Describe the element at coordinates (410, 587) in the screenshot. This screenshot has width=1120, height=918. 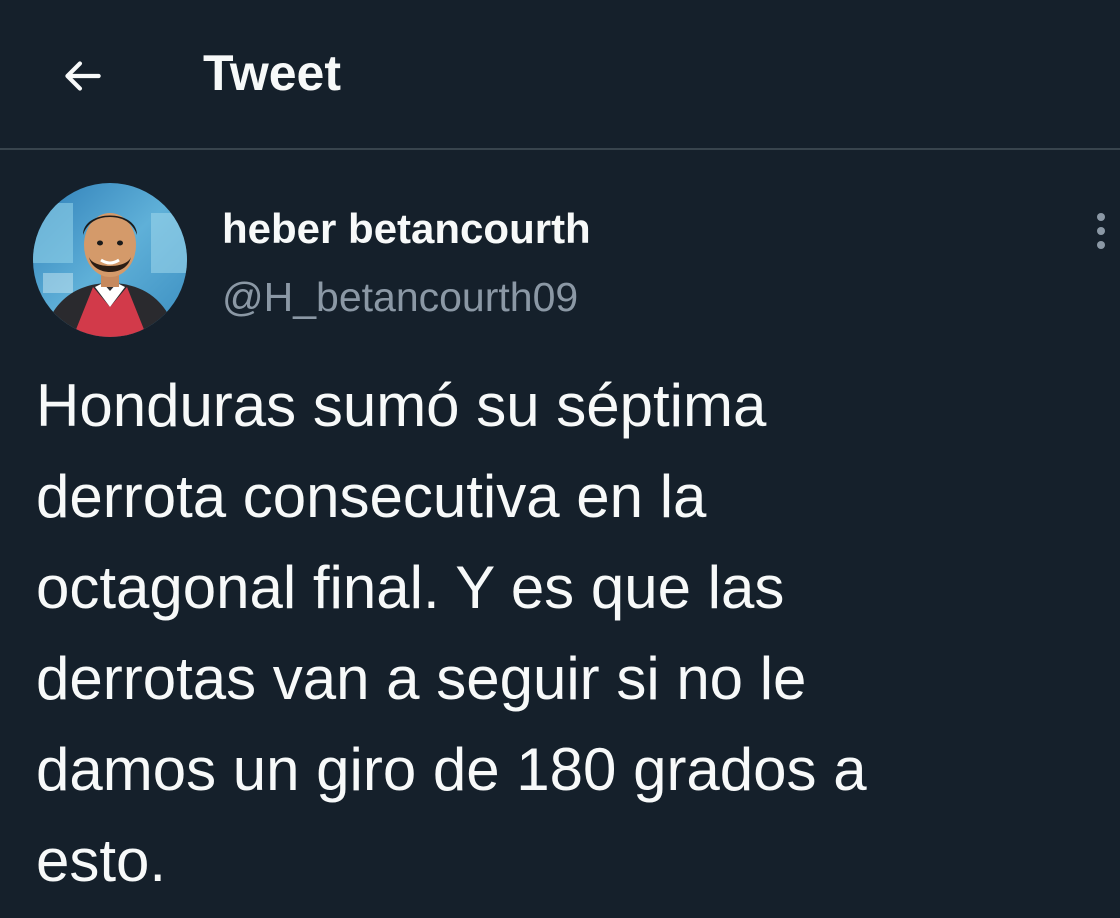
I see `tweet-text-line: octagonal final. Y es que las` at that location.